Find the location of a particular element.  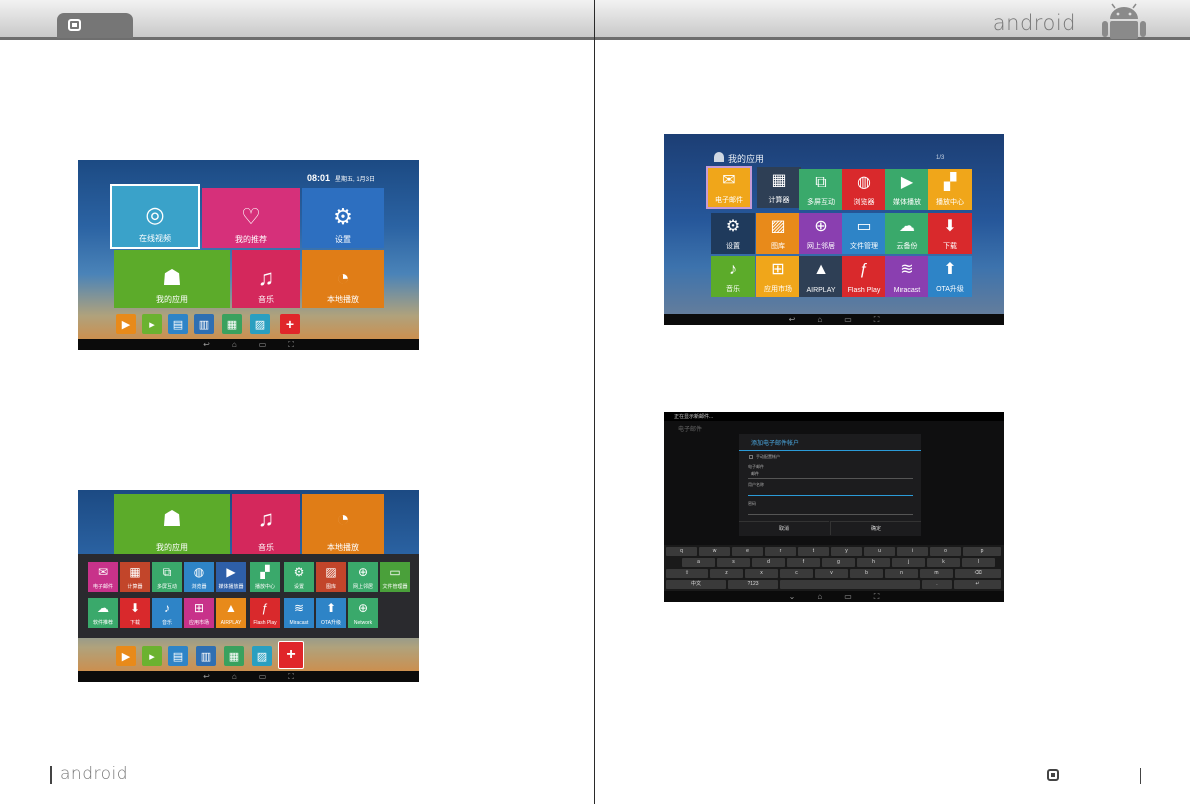

app-tile: ☁ 云备份 is located at coordinates (907, 233).